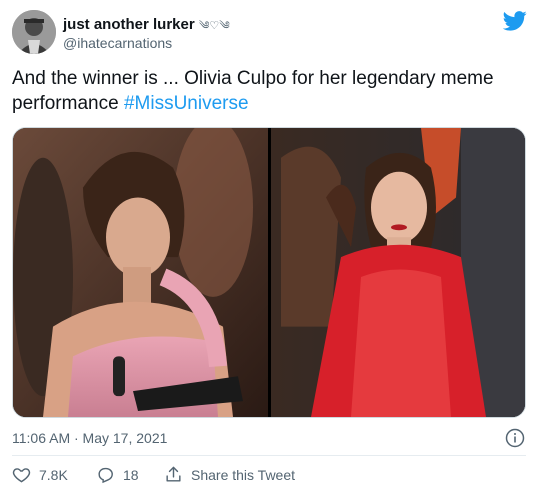 Image resolution: width=538 pixels, height=489 pixels. I want to click on share-label: Share this Tweet, so click(243, 474).